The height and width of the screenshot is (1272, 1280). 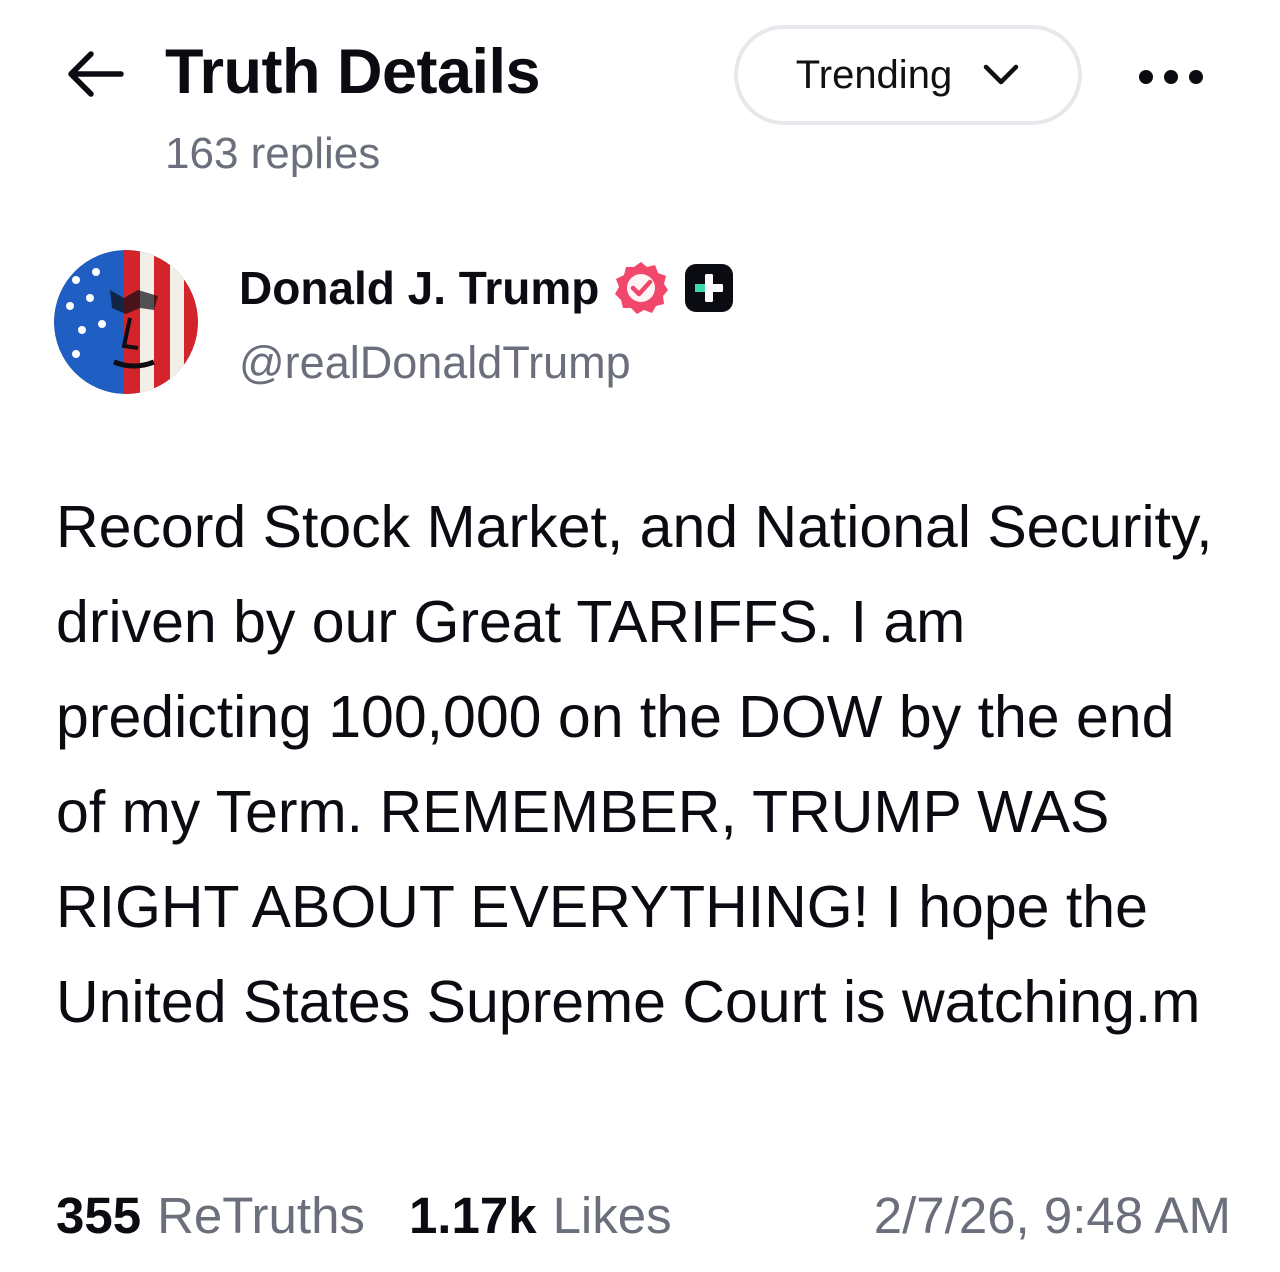 I want to click on sort-dropdown: Trending, so click(x=908, y=75).